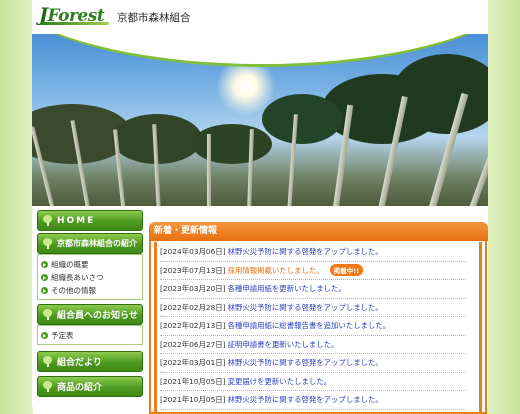 This screenshot has height=414, width=520. What do you see at coordinates (75, 23) in the screenshot?
I see `logo-swoosh-icon` at bounding box center [75, 23].